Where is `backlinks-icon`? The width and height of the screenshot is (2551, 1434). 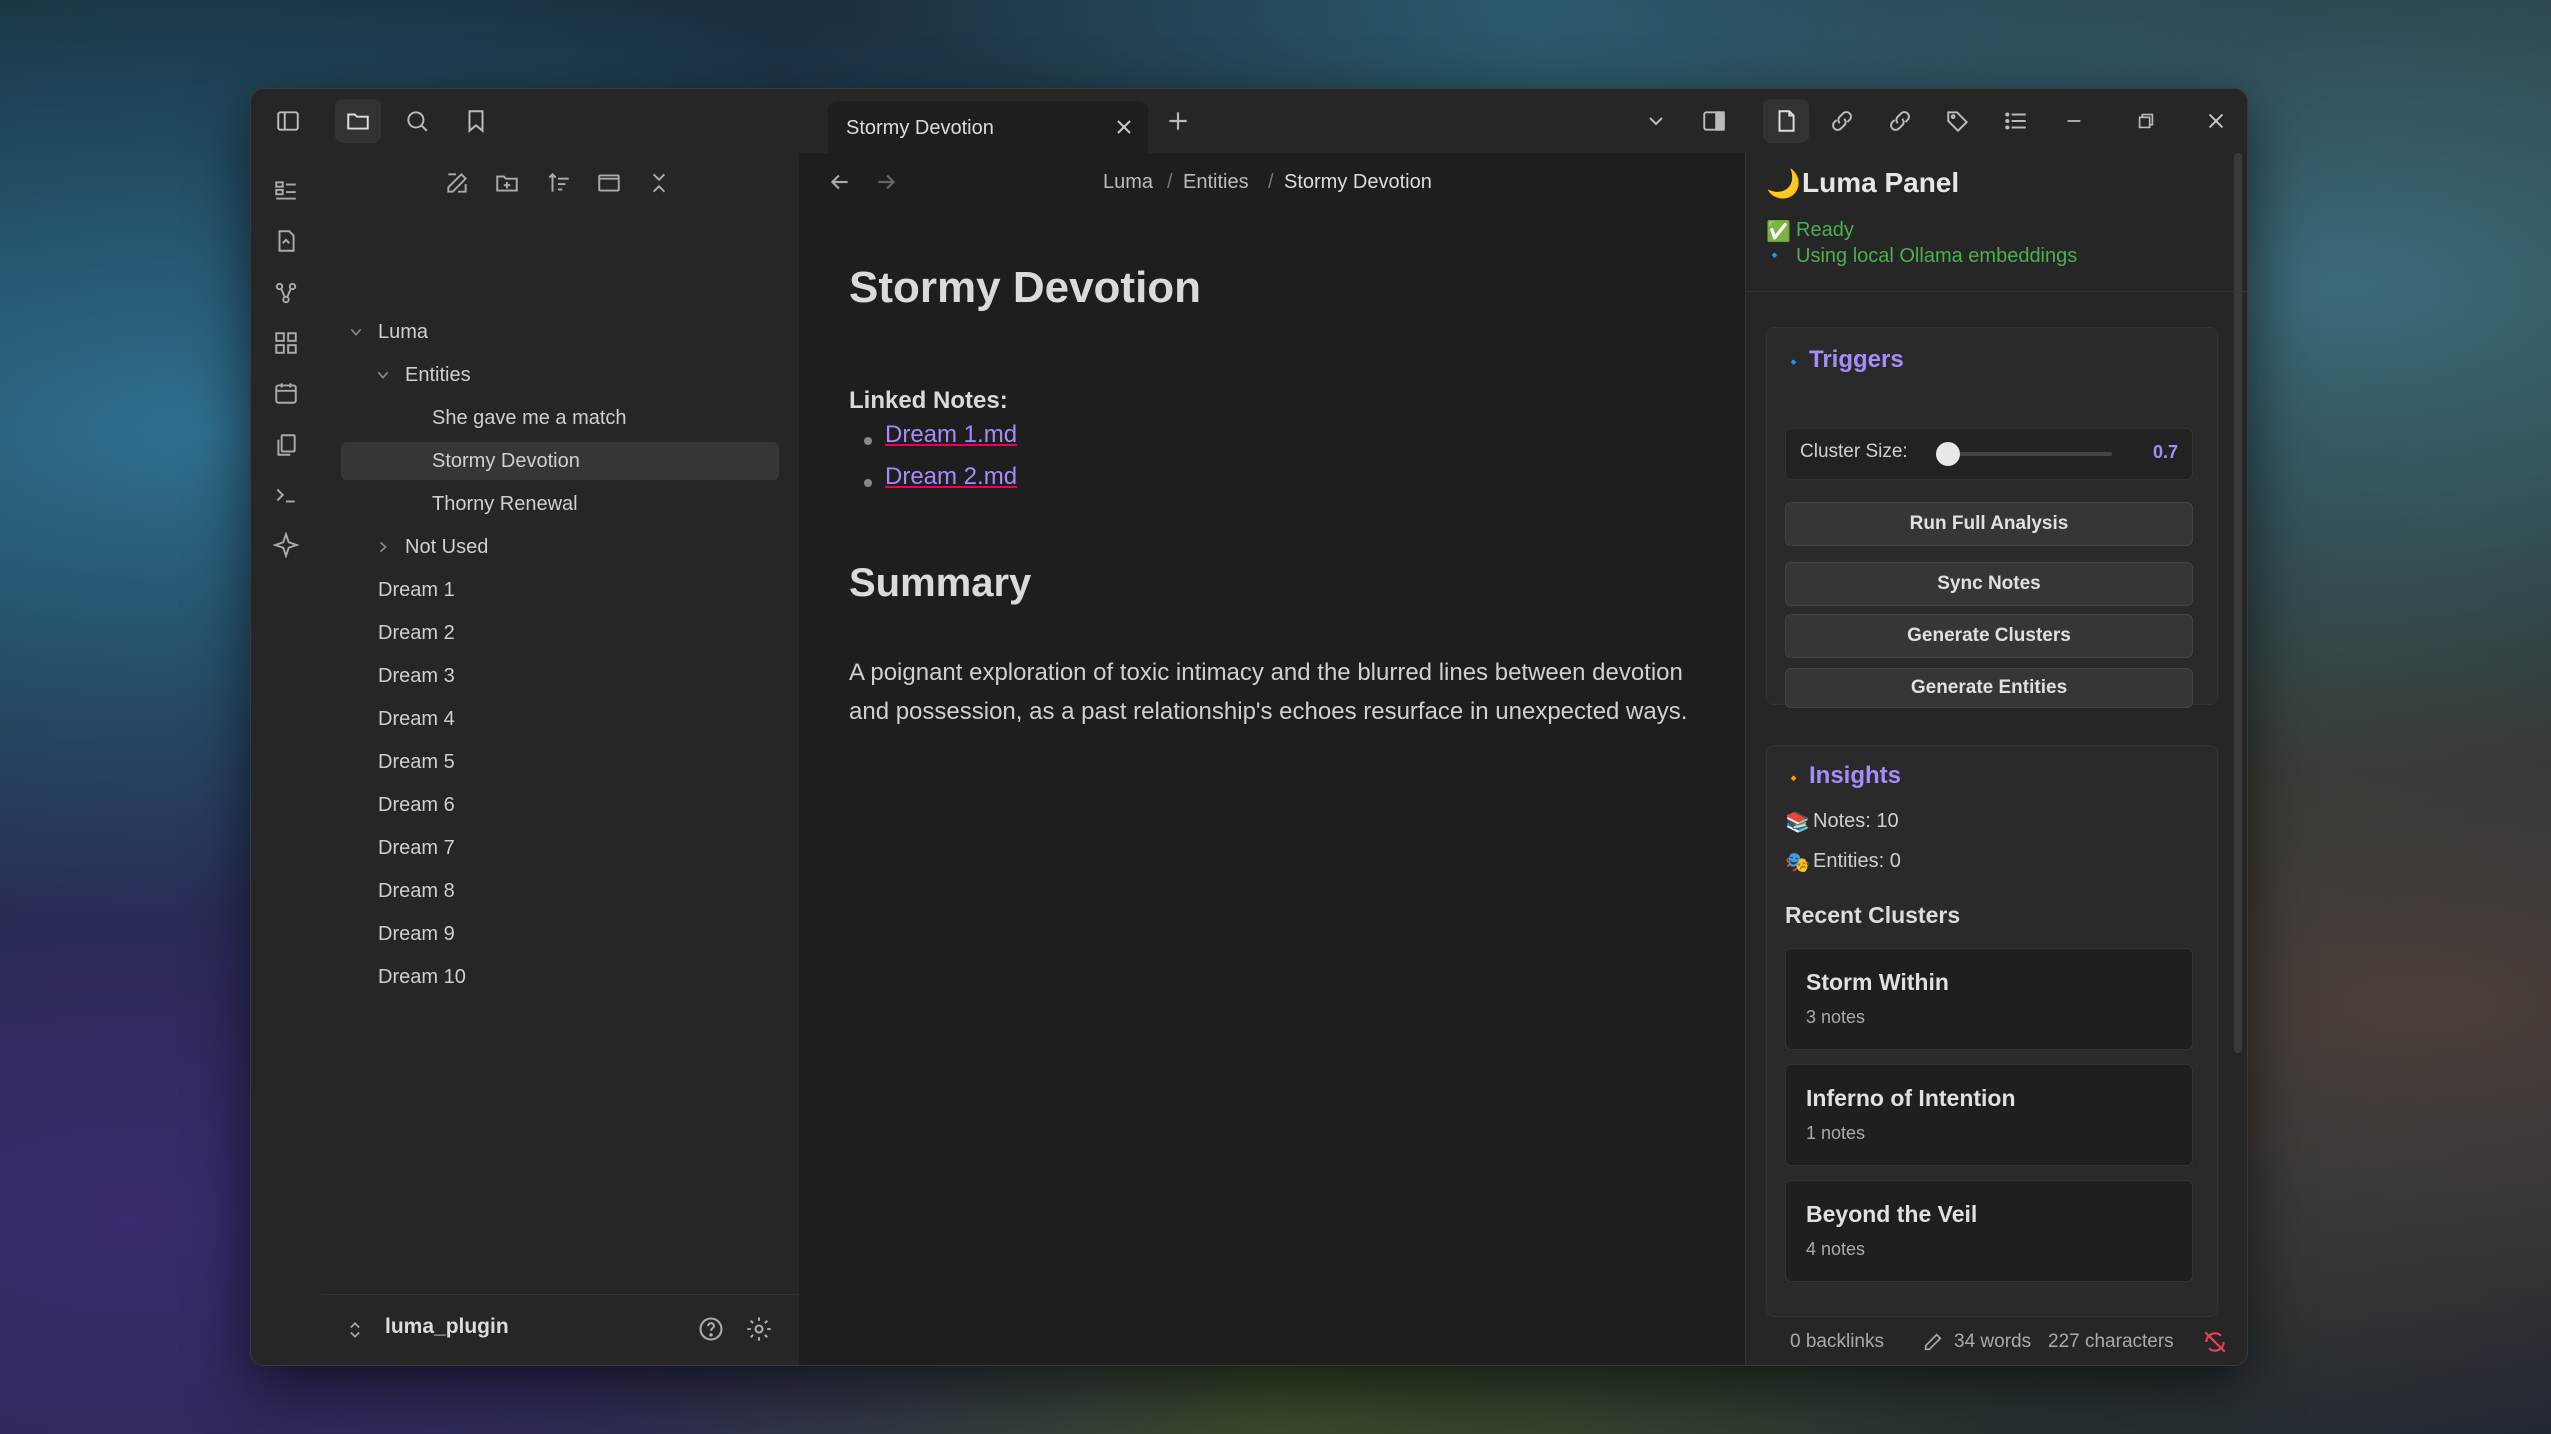 backlinks-icon is located at coordinates (1842, 121).